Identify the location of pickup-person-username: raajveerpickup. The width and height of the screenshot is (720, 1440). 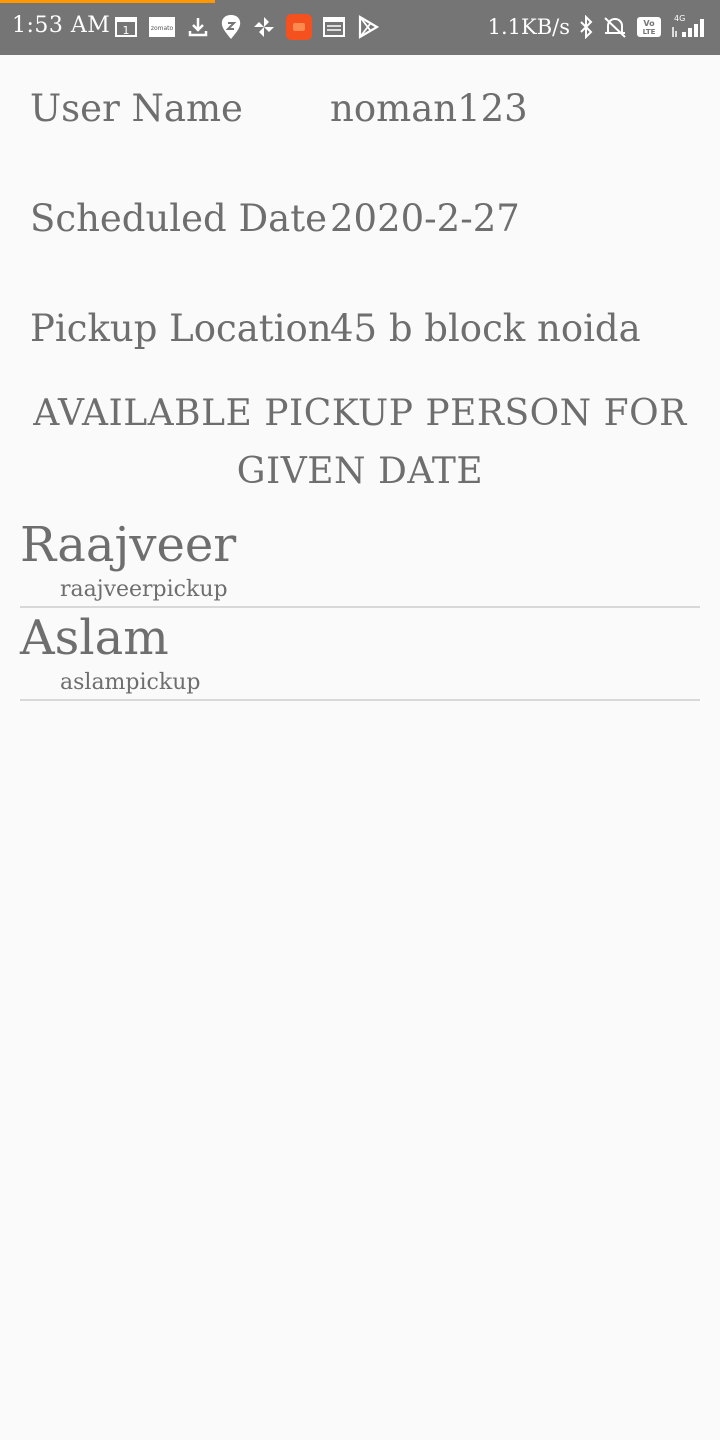
(144, 589).